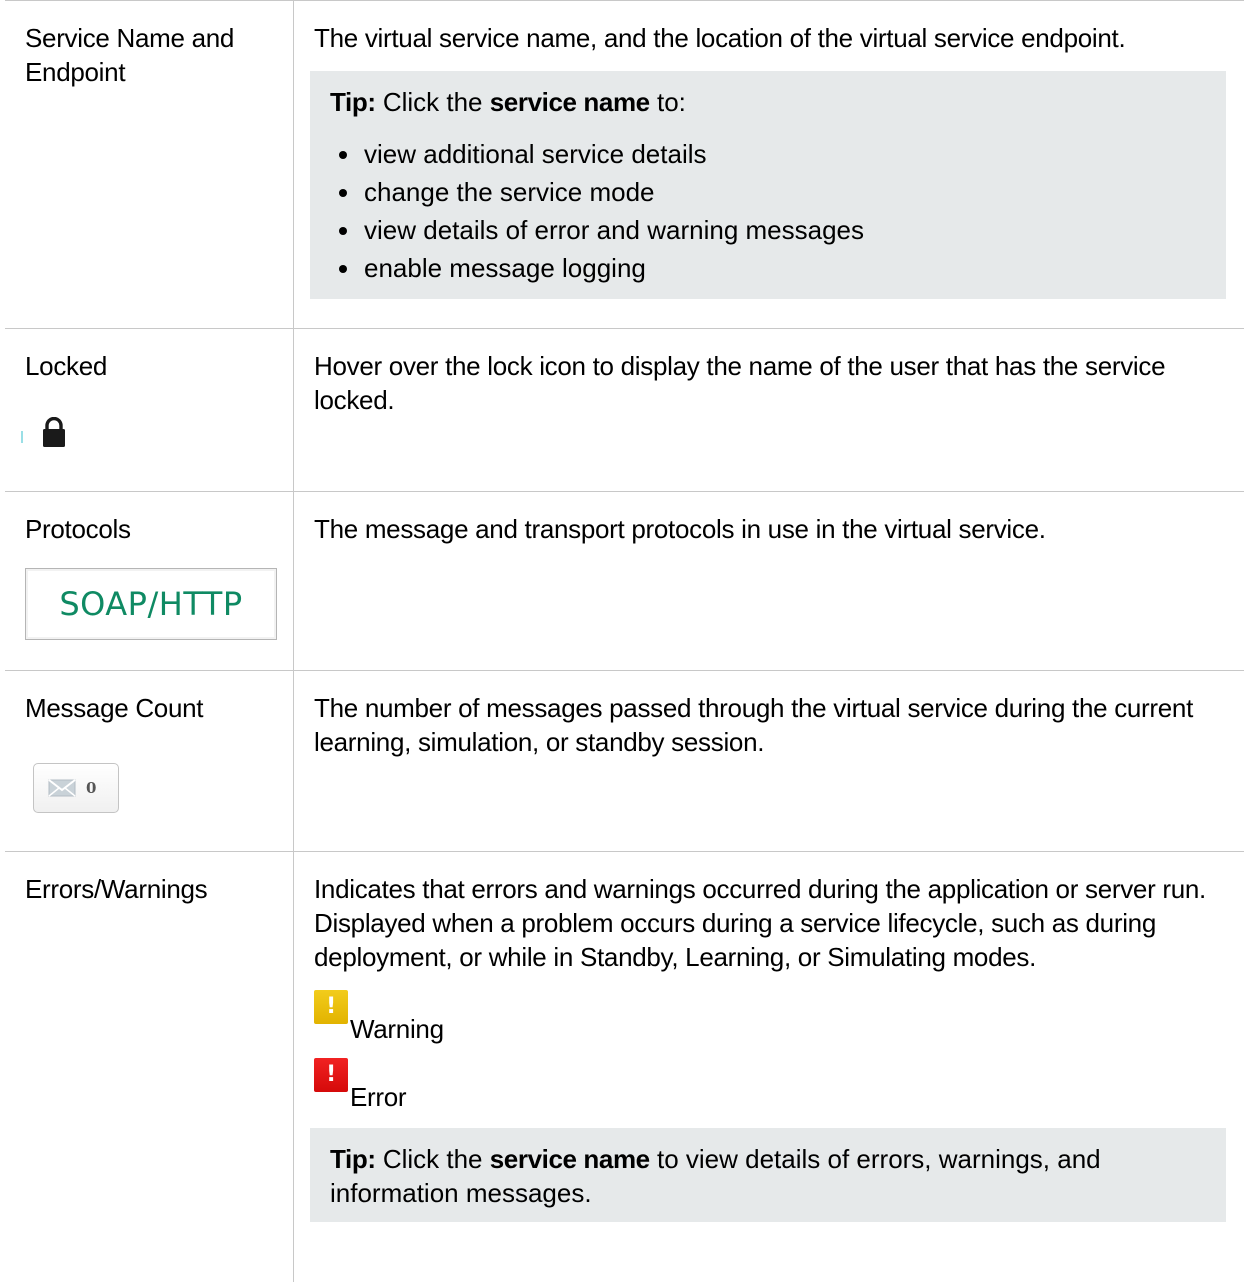 The width and height of the screenshot is (1244, 1282). What do you see at coordinates (149, 1067) in the screenshot?
I see `term-cell: Errors/Warnings` at bounding box center [149, 1067].